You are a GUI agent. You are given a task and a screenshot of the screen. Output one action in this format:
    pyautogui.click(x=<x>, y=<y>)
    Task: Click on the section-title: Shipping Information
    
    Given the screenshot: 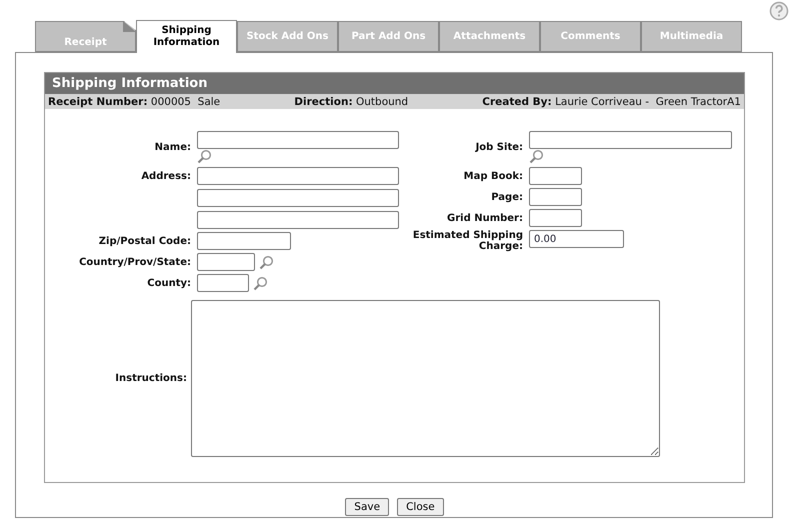 What is the action you would take?
    pyautogui.click(x=394, y=83)
    